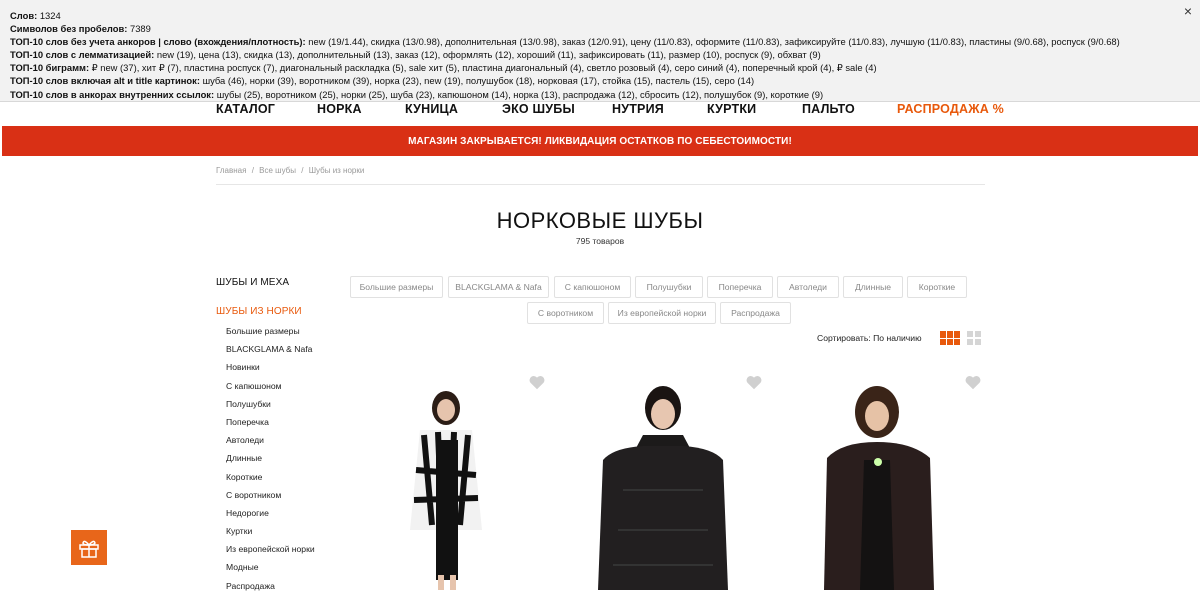 This screenshot has width=1200, height=597. I want to click on nav-catalog: КАТАЛОГ, so click(245, 109).